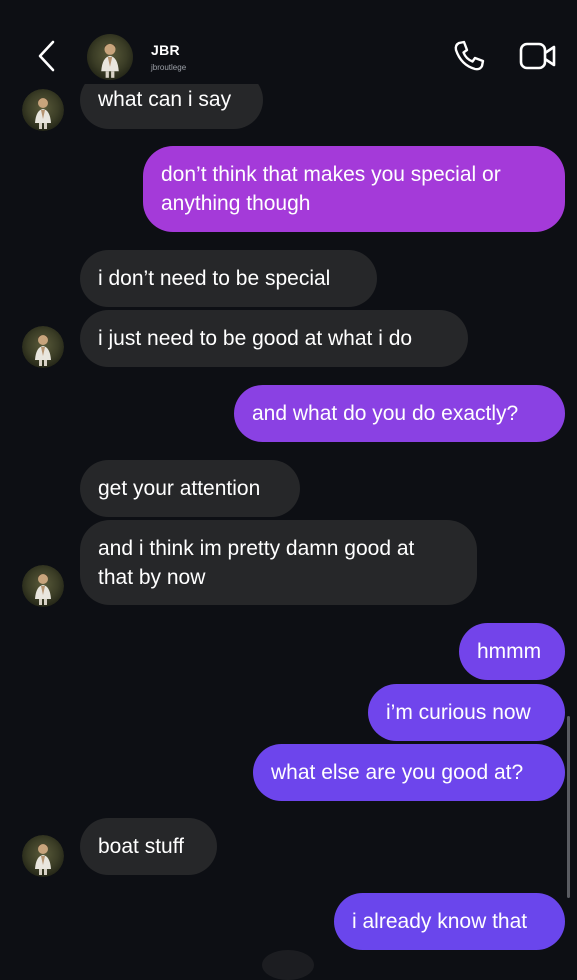  I want to click on back-button, so click(46, 56).